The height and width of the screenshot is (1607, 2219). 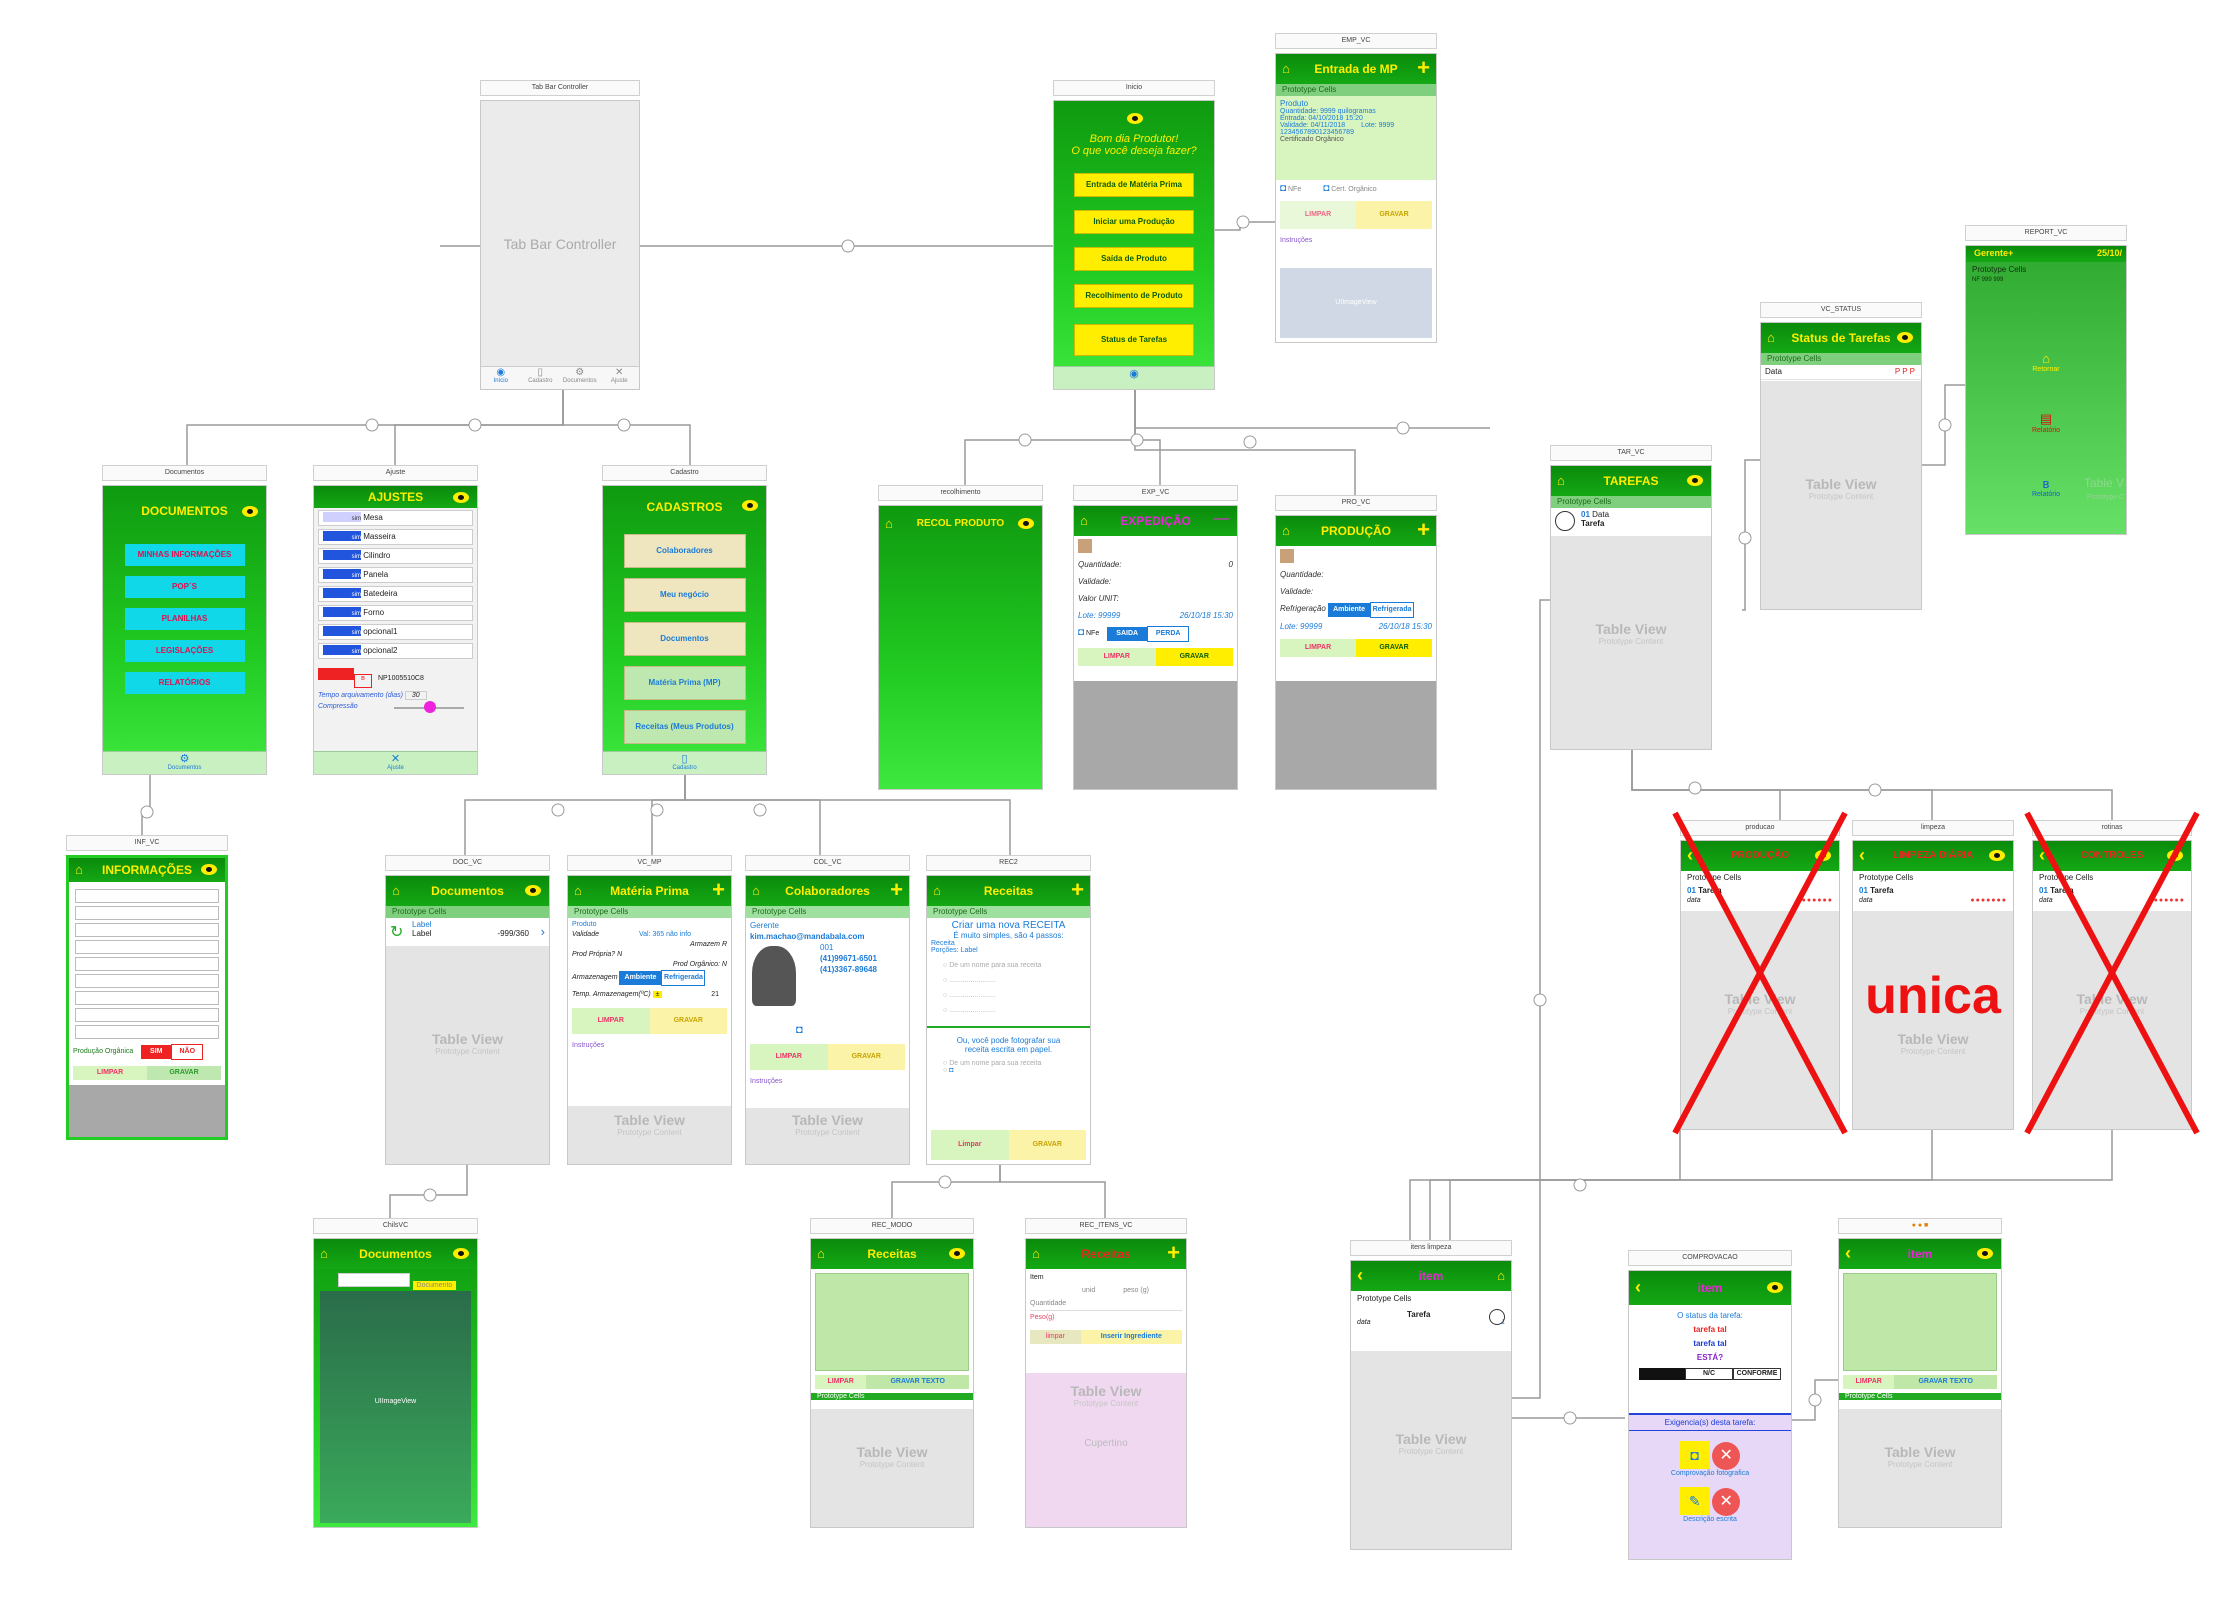 I want to click on sim-segment: SIM, so click(x=156, y=1052).